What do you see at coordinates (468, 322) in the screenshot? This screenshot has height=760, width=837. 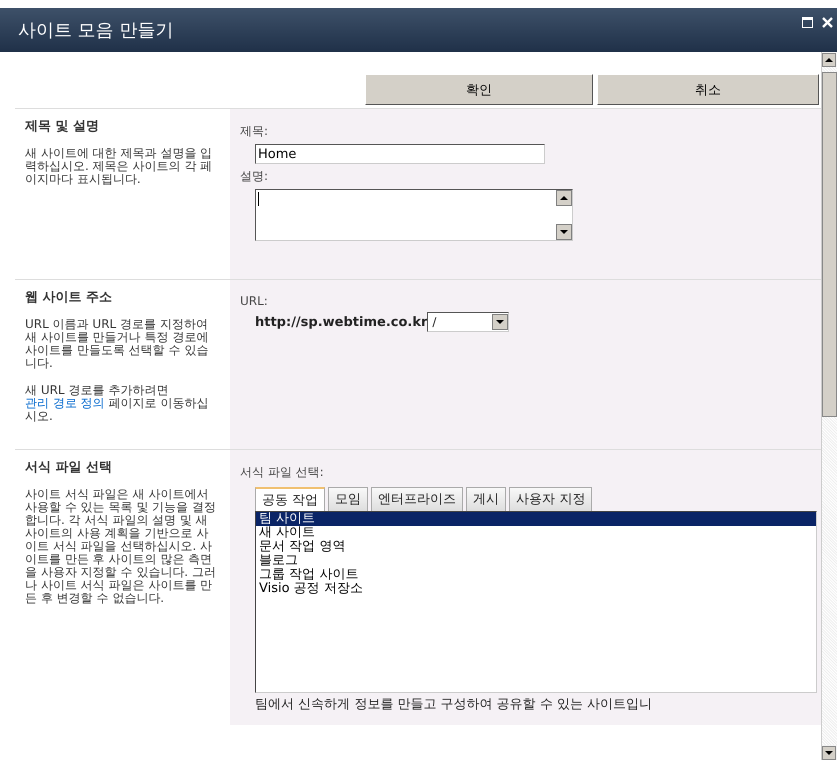 I see `path-dropdown: /` at bounding box center [468, 322].